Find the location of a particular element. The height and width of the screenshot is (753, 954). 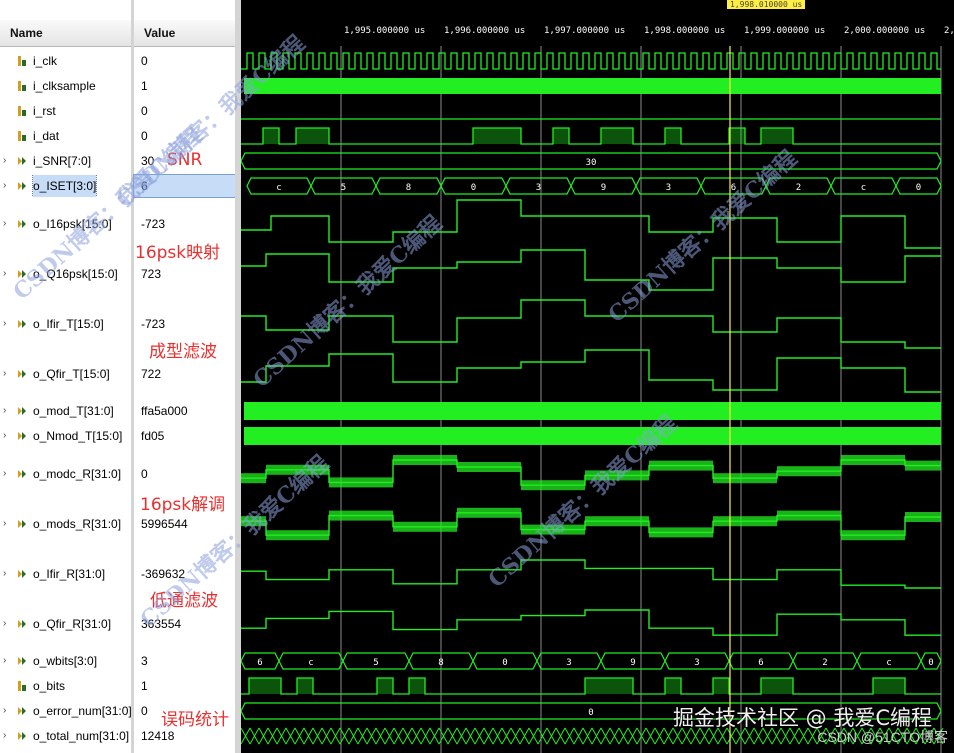

signal-value: fd05 is located at coordinates (153, 436).